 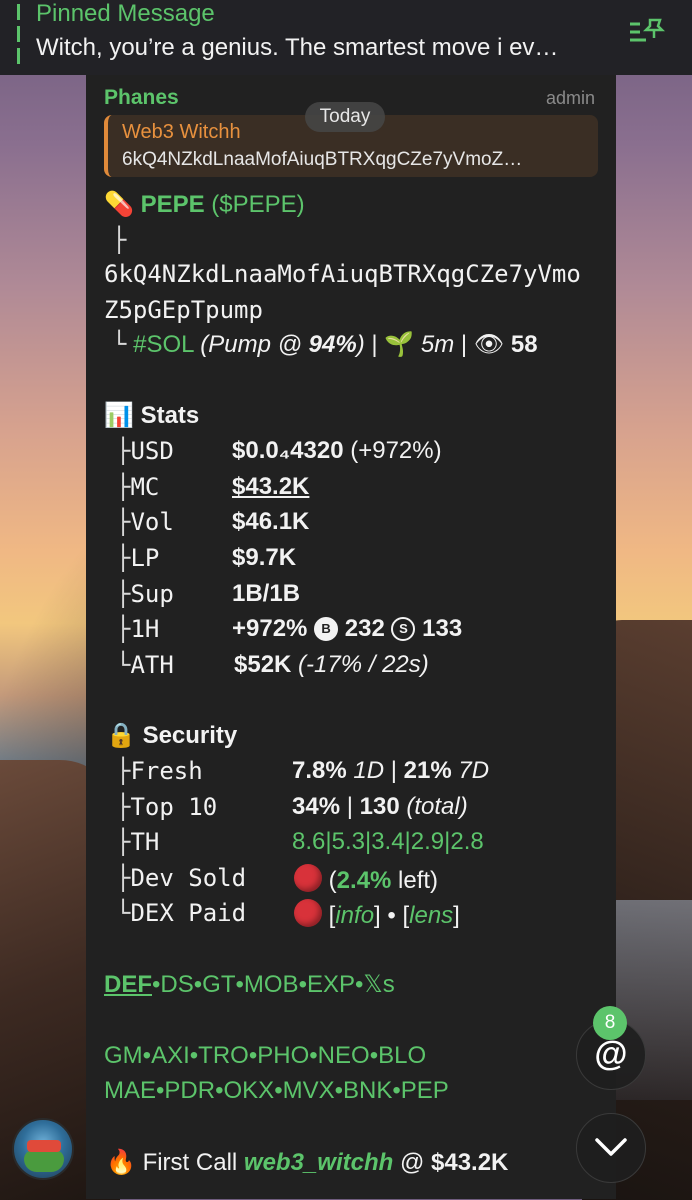 I want to click on stat-value-usd: $0.0₄4320 (+972%), so click(x=337, y=451).